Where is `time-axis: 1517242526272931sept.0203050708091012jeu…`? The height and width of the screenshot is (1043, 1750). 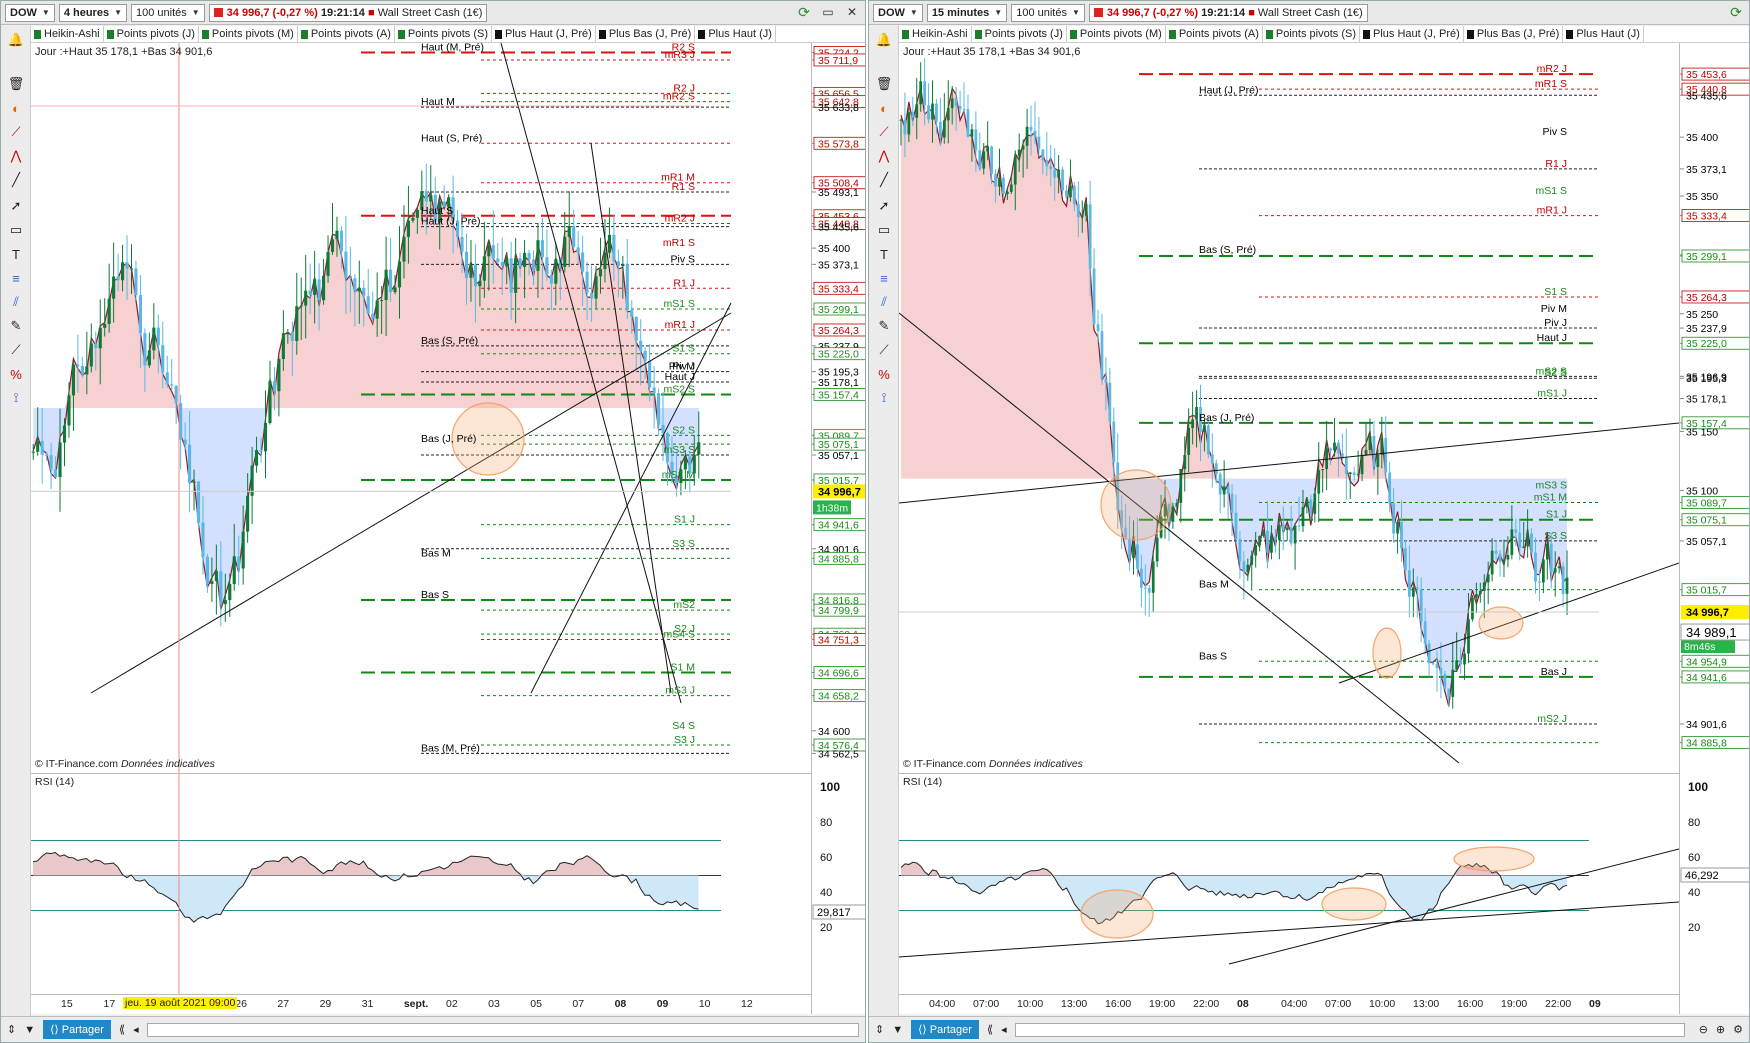
time-axis: 1517242526272931sept.0203050708091012jeu… is located at coordinates (421, 1004).